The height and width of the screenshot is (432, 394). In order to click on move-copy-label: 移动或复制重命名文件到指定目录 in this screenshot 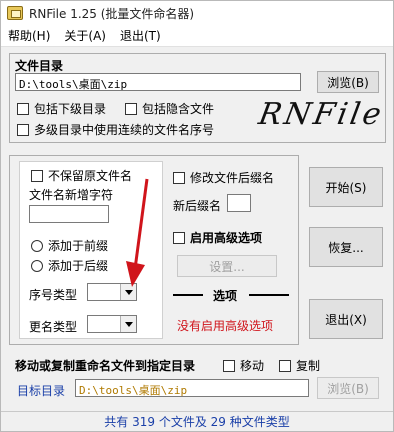, I will do `click(105, 366)`.